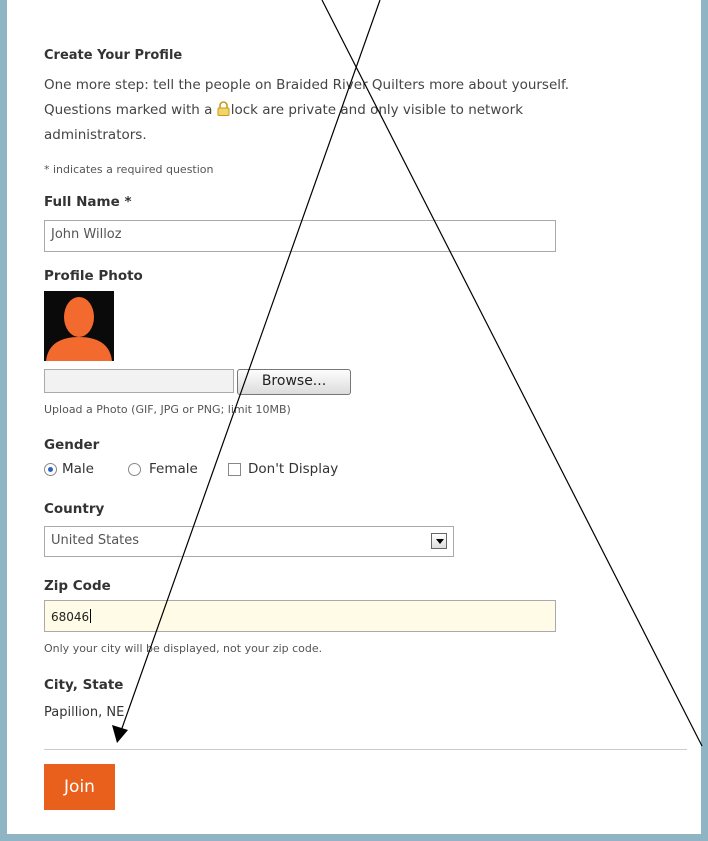 The width and height of the screenshot is (708, 841). What do you see at coordinates (365, 749) in the screenshot?
I see `form-divider` at bounding box center [365, 749].